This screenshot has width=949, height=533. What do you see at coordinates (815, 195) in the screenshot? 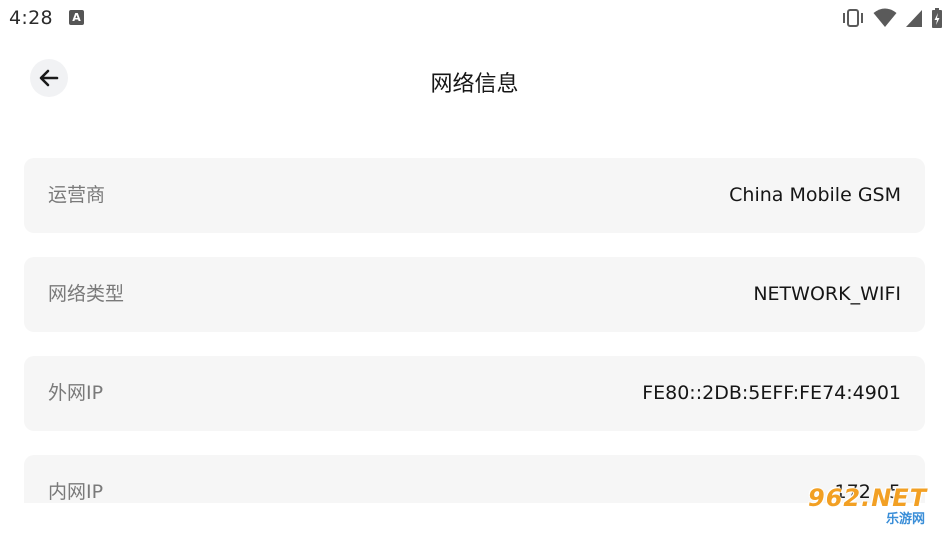
I see `carrier-value: China Mobile GSM` at bounding box center [815, 195].